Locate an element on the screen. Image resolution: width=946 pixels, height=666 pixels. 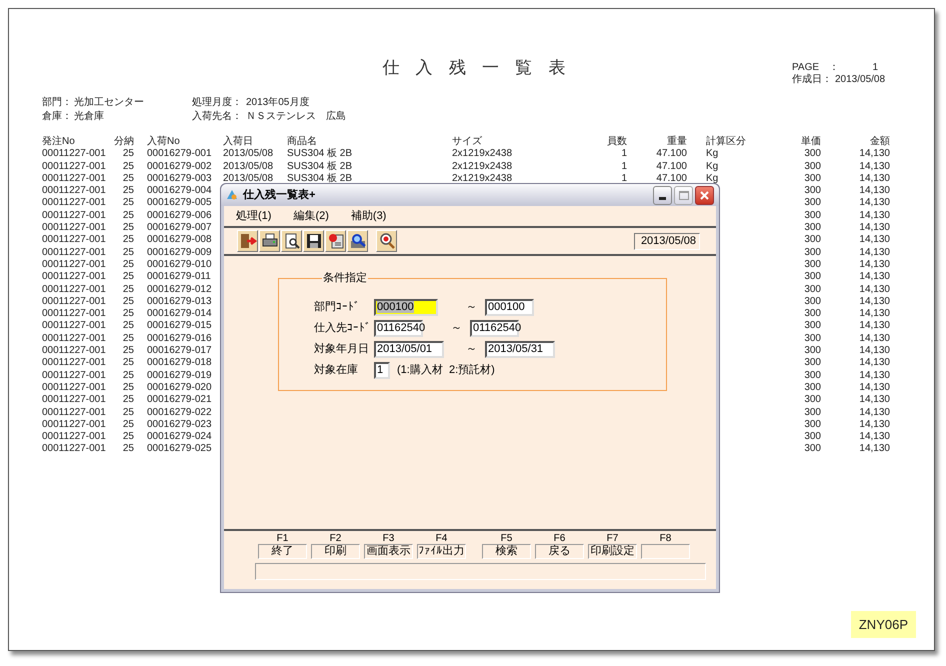
input-field: 1 is located at coordinates (382, 370).